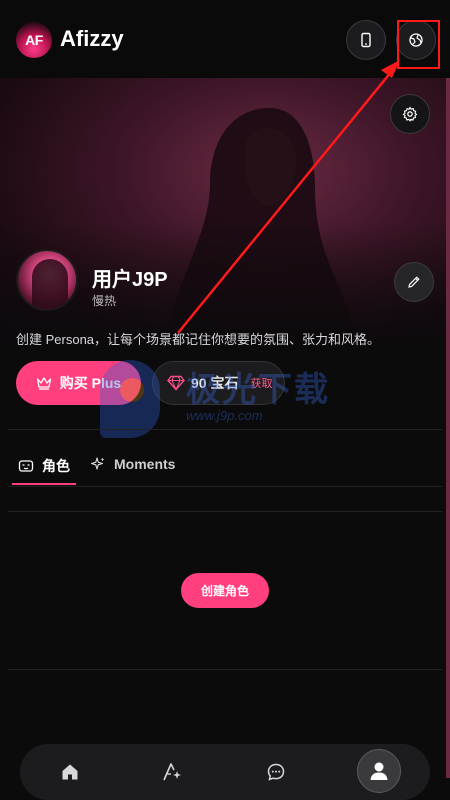 This screenshot has width=450, height=800. I want to click on watermark-text: 极光下载, so click(258, 390).